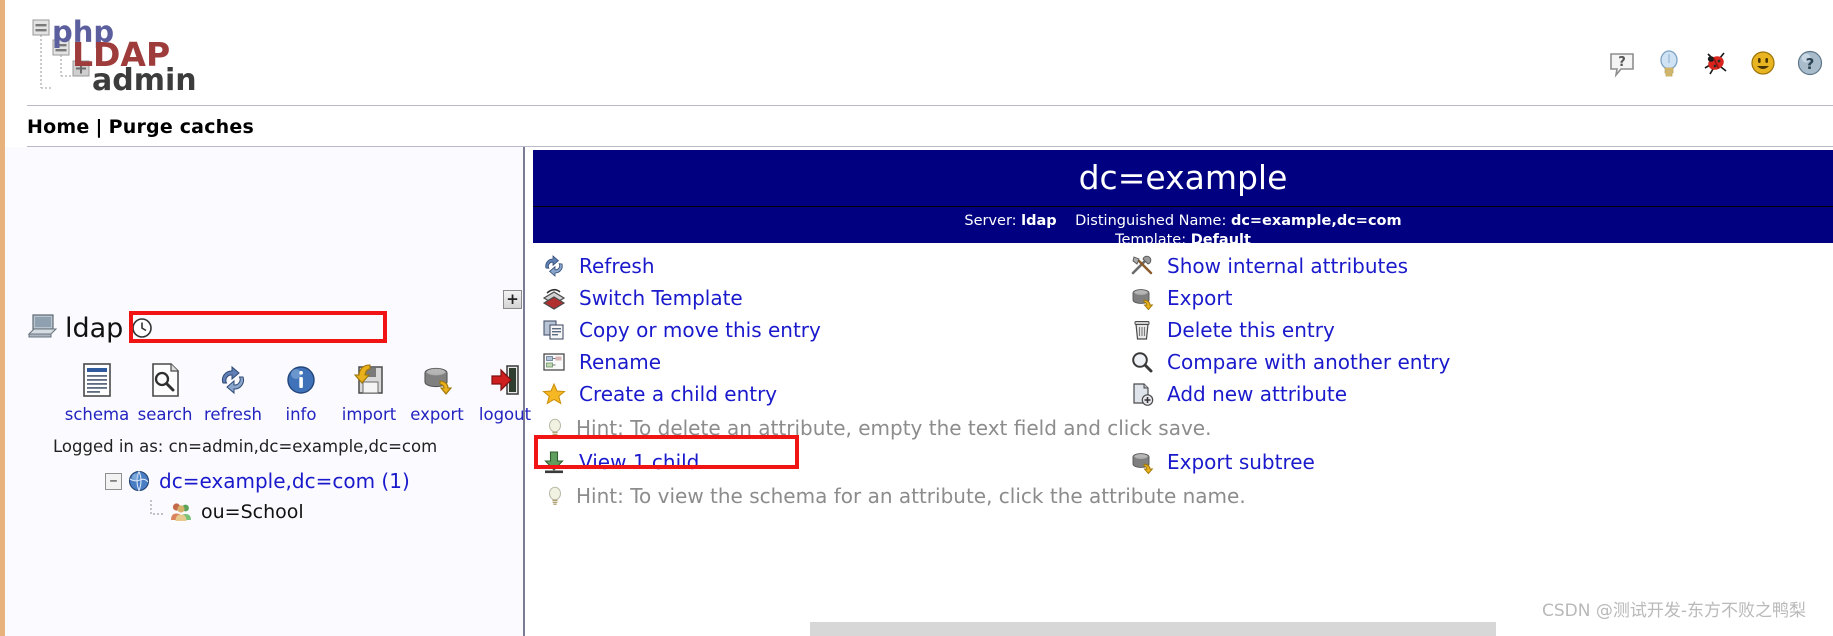 The width and height of the screenshot is (1833, 636). What do you see at coordinates (1151, 240) in the screenshot?
I see `template-label: Template:` at bounding box center [1151, 240].